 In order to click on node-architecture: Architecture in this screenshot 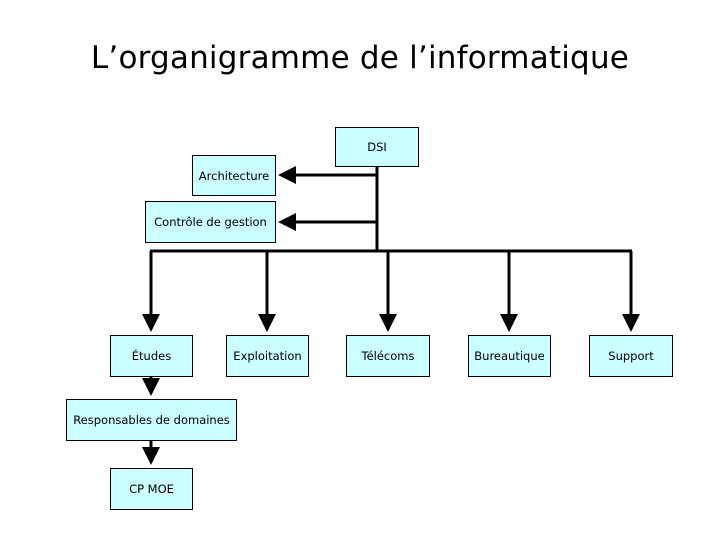, I will do `click(234, 175)`.